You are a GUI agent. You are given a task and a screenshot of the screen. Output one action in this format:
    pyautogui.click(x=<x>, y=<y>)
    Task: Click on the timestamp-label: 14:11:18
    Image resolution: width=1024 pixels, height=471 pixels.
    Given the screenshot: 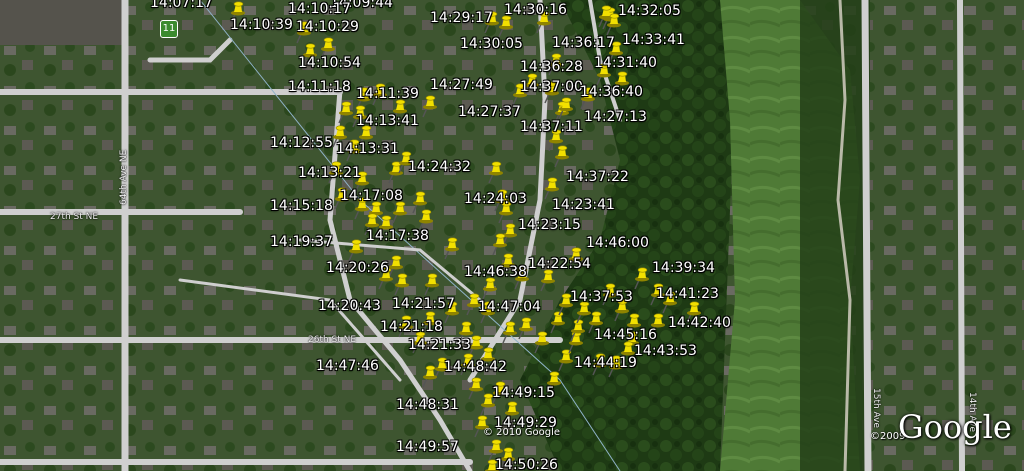 What is the action you would take?
    pyautogui.click(x=319, y=87)
    